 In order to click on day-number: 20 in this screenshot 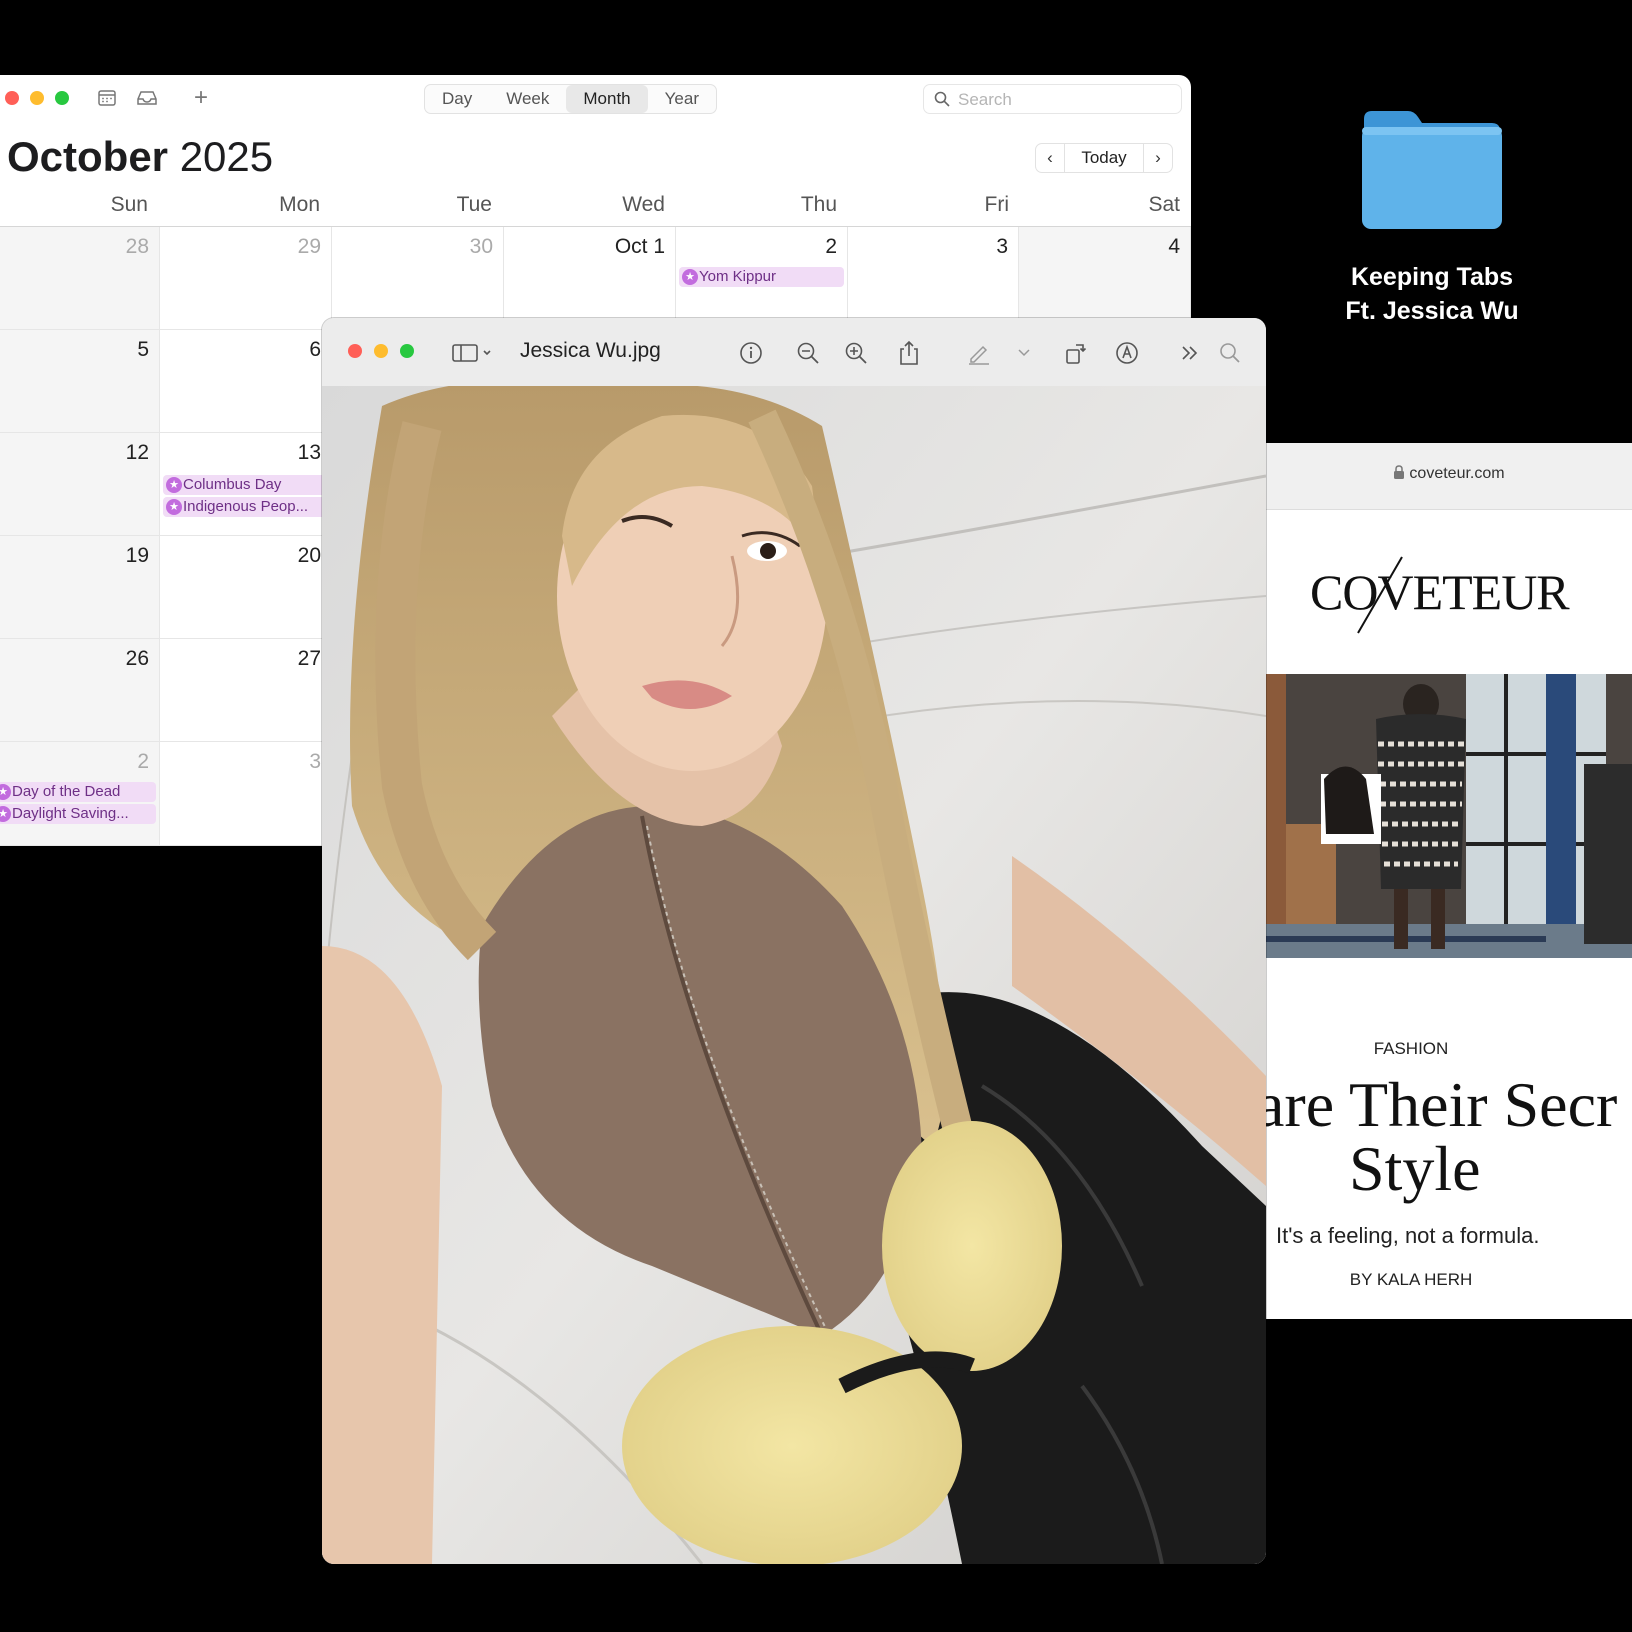, I will do `click(309, 555)`.